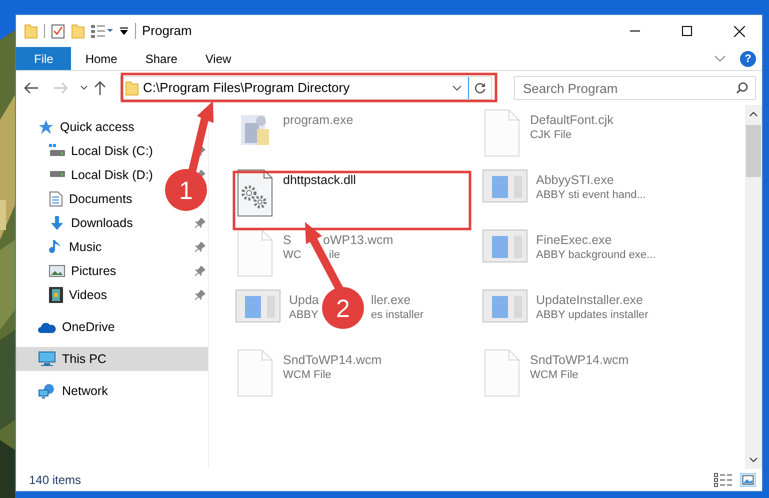 Image resolution: width=769 pixels, height=498 pixels. What do you see at coordinates (753, 114) in the screenshot?
I see `scroll-up-icon` at bounding box center [753, 114].